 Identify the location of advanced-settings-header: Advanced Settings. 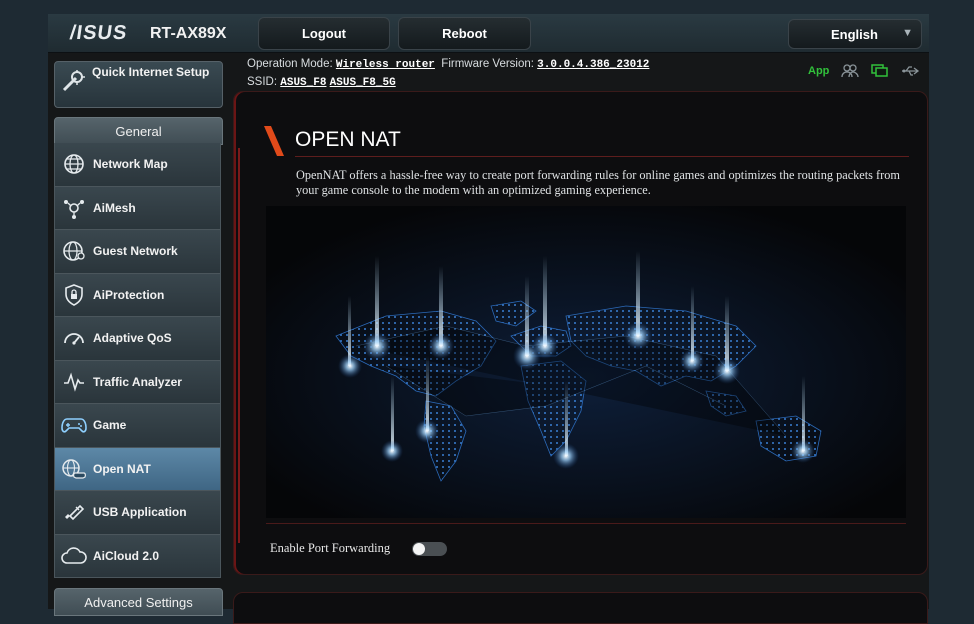
(138, 602).